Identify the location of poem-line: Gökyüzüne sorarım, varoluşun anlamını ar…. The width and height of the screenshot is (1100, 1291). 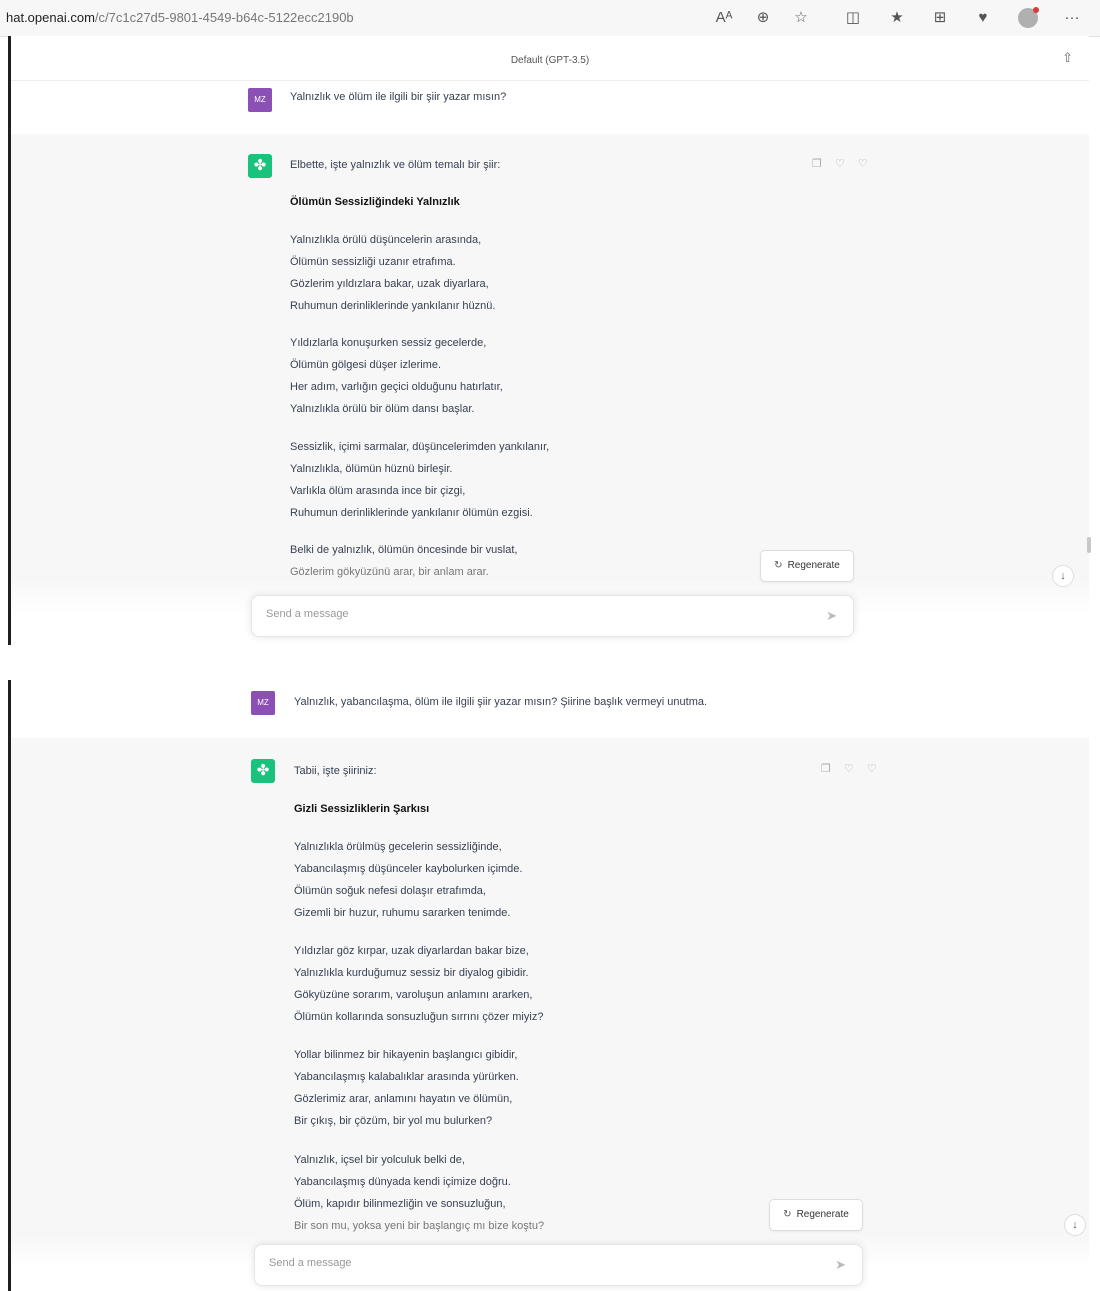
(413, 995).